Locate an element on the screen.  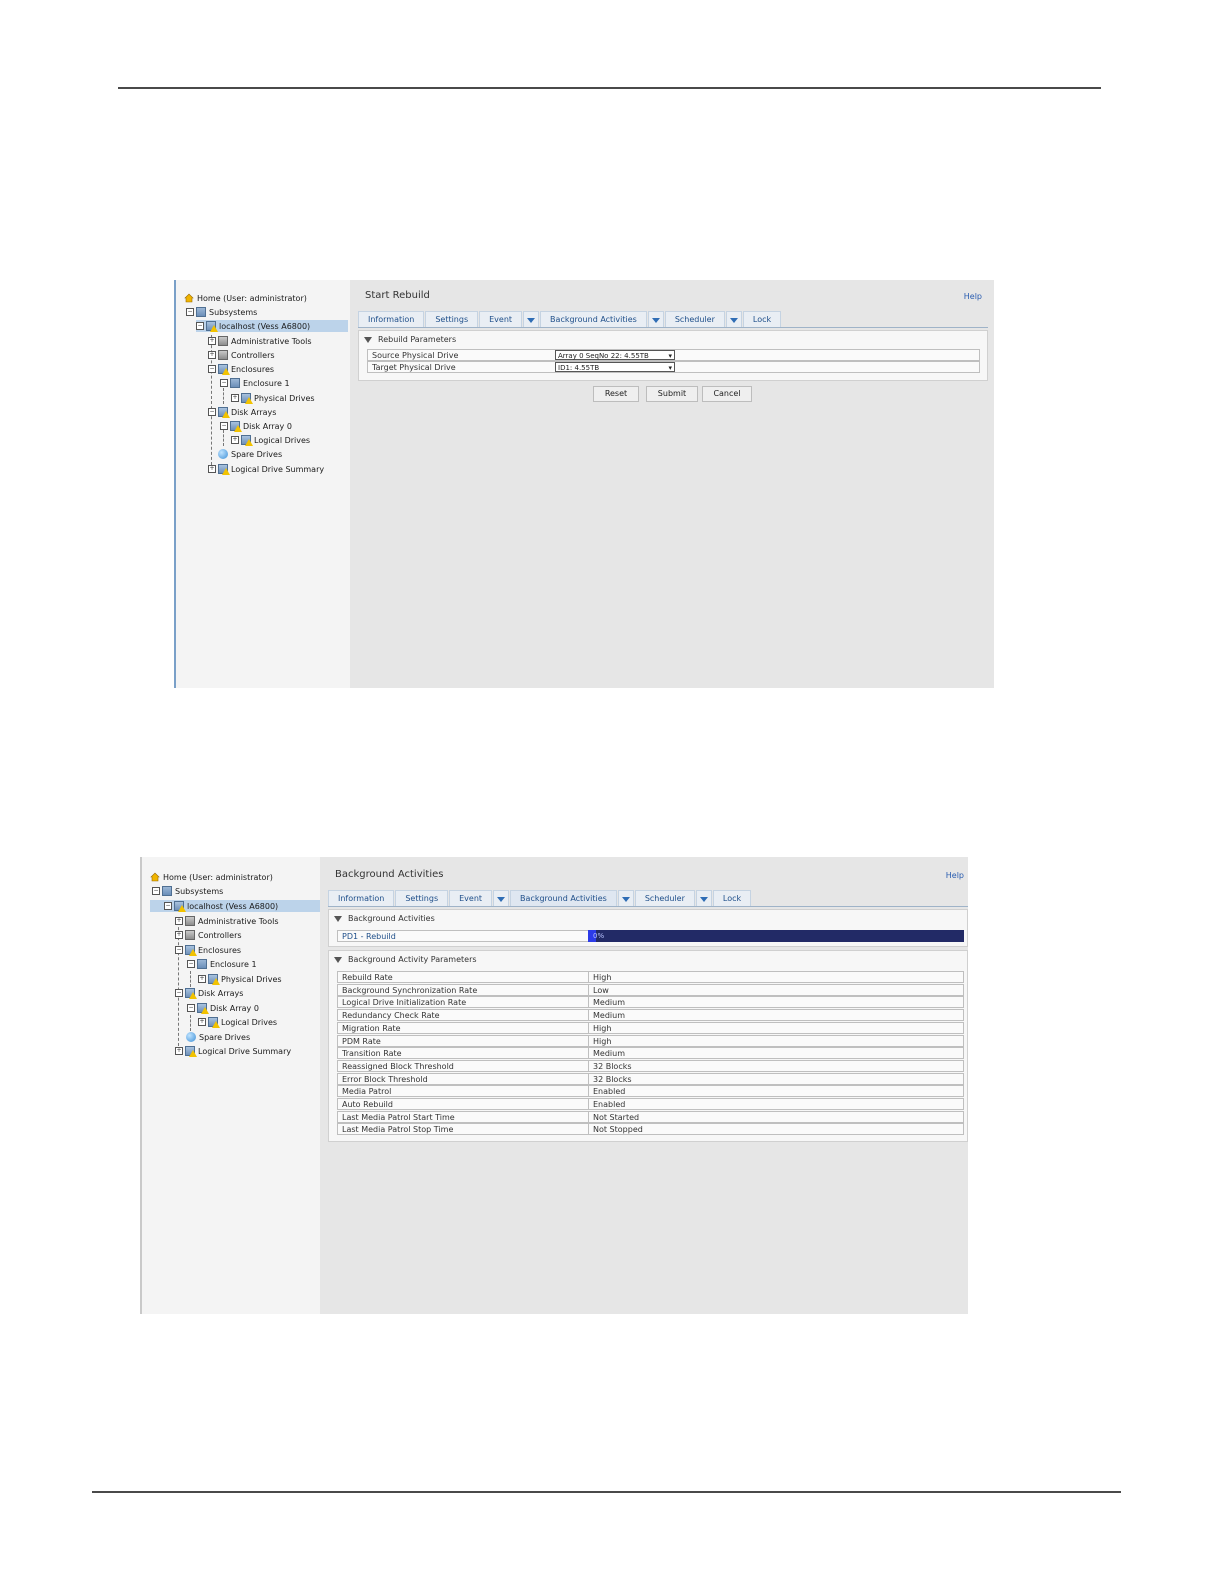
param-row: Logical Drive Initialization Rate Medium is located at coordinates (650, 1002).